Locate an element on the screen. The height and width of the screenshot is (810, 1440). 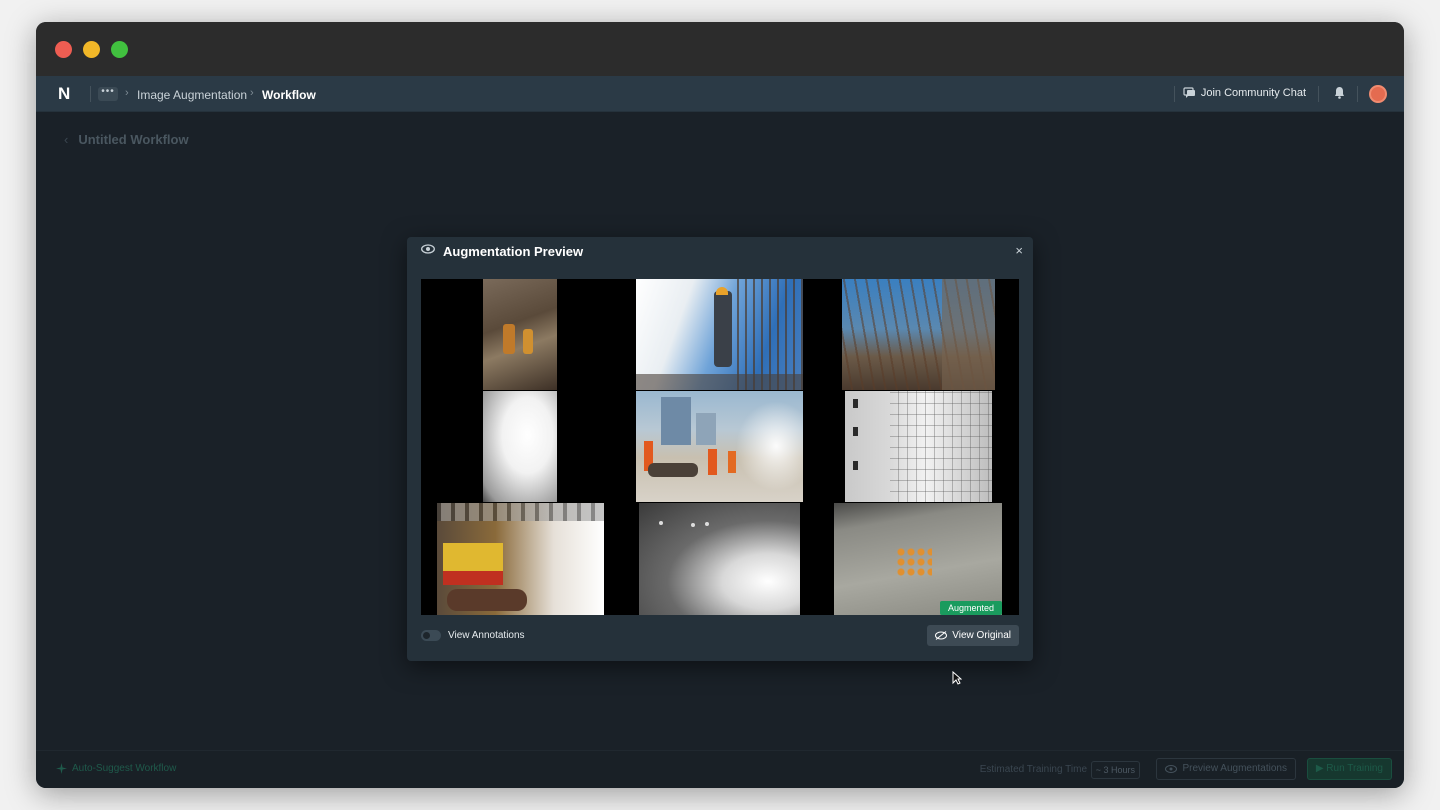
modal-header: Augmentation Preview × is located at coordinates (720, 251).